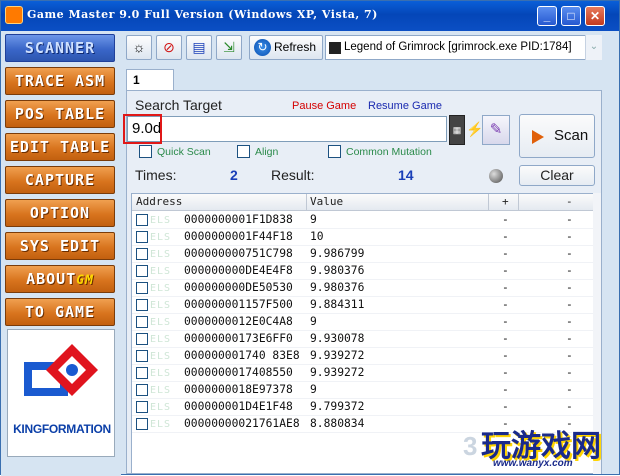  What do you see at coordinates (364, 202) in the screenshot?
I see `table-header: Address Value + -` at bounding box center [364, 202].